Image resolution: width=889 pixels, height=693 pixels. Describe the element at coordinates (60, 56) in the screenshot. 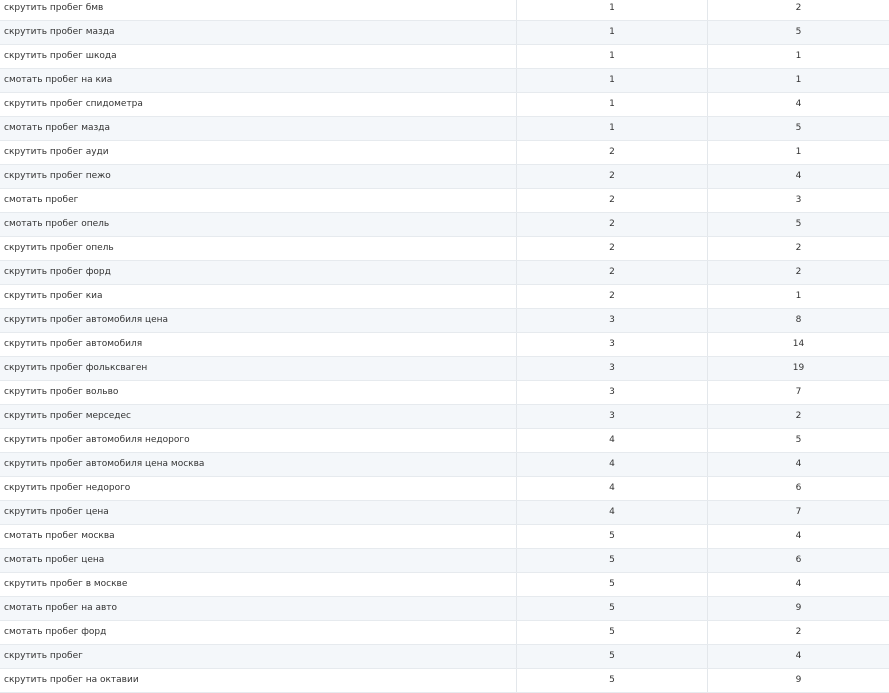

I see `query-cell: скрутить пробег шкода` at that location.